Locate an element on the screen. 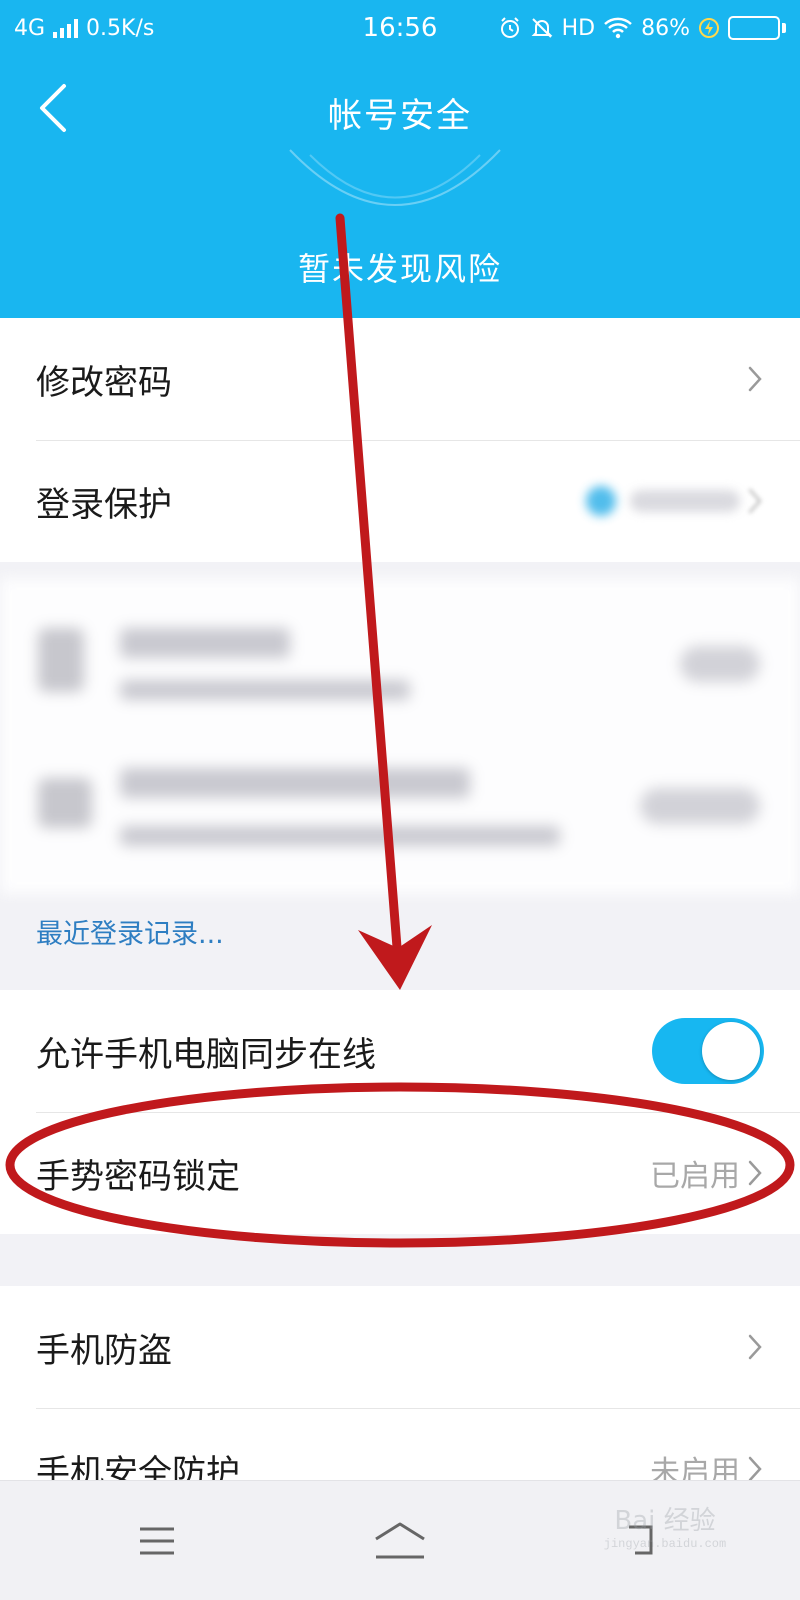 Image resolution: width=800 pixels, height=1600 pixels. annotation-arrow-head is located at coordinates (395, 957).